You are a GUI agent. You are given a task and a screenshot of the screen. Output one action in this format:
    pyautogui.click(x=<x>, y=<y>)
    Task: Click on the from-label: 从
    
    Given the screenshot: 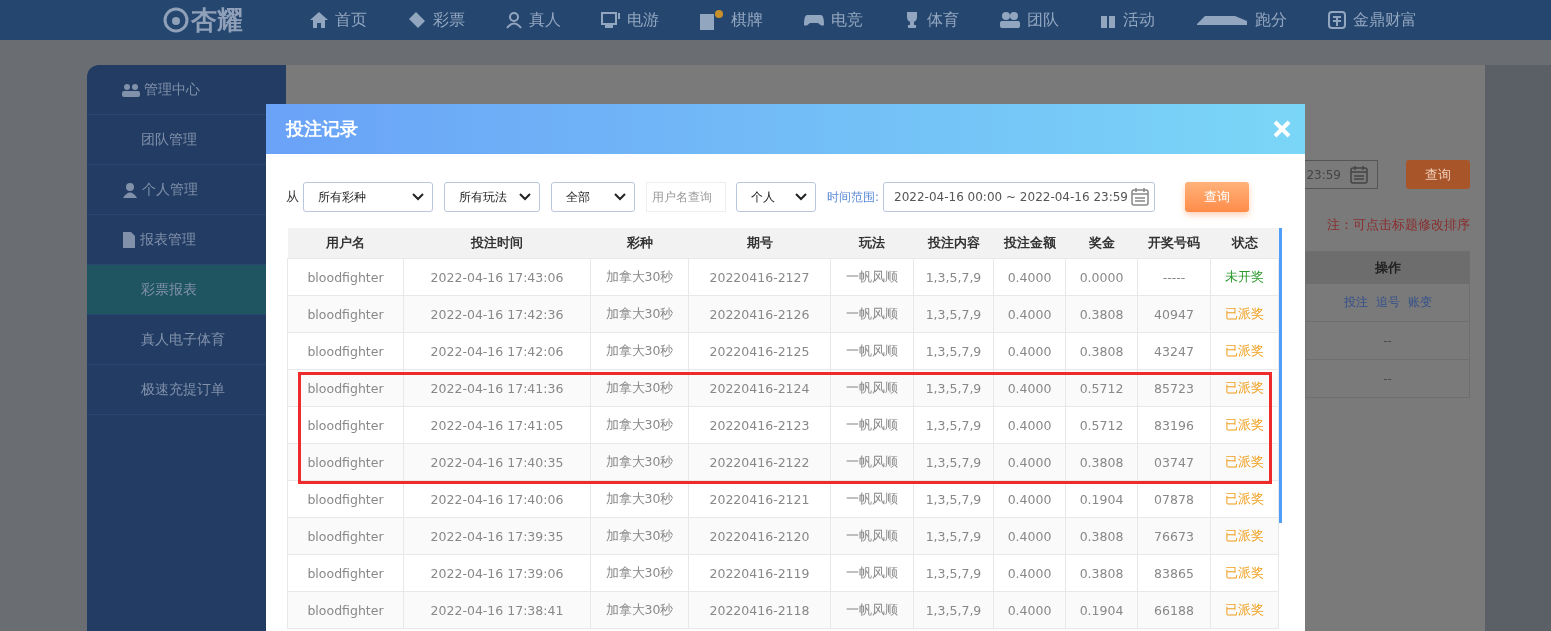 What is the action you would take?
    pyautogui.click(x=292, y=197)
    